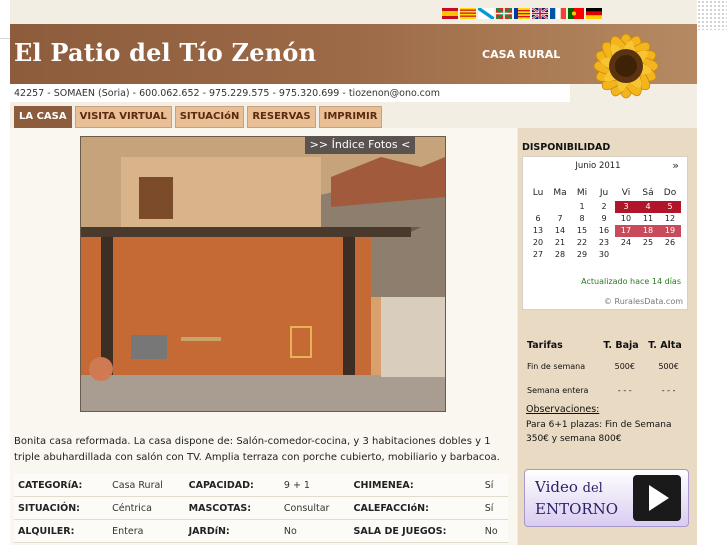 This screenshot has height=545, width=727. What do you see at coordinates (648, 193) in the screenshot?
I see `calendar-day-header: Sá` at bounding box center [648, 193].